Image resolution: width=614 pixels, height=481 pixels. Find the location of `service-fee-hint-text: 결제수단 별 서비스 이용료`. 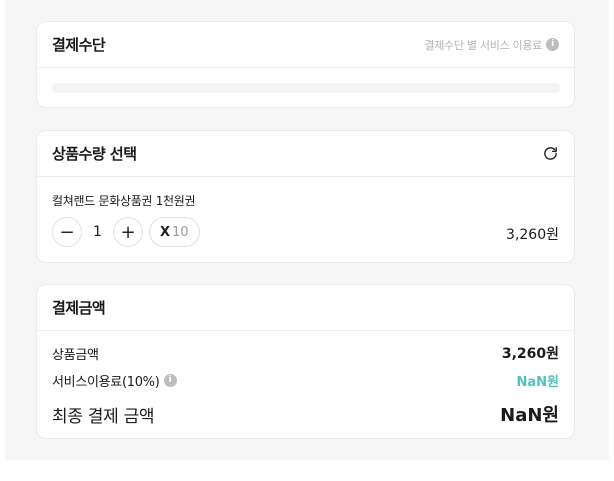

service-fee-hint-text: 결제수단 별 서비스 이용료 is located at coordinates (483, 45).